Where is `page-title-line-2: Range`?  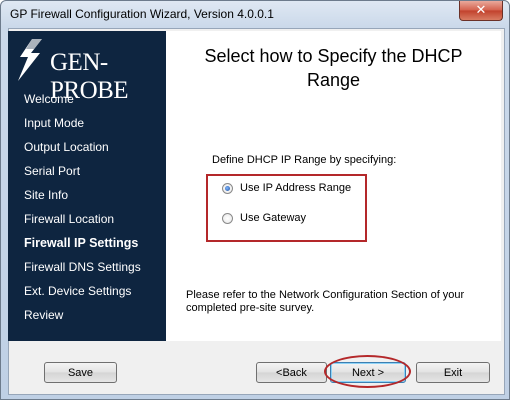 page-title-line-2: Range is located at coordinates (333, 80).